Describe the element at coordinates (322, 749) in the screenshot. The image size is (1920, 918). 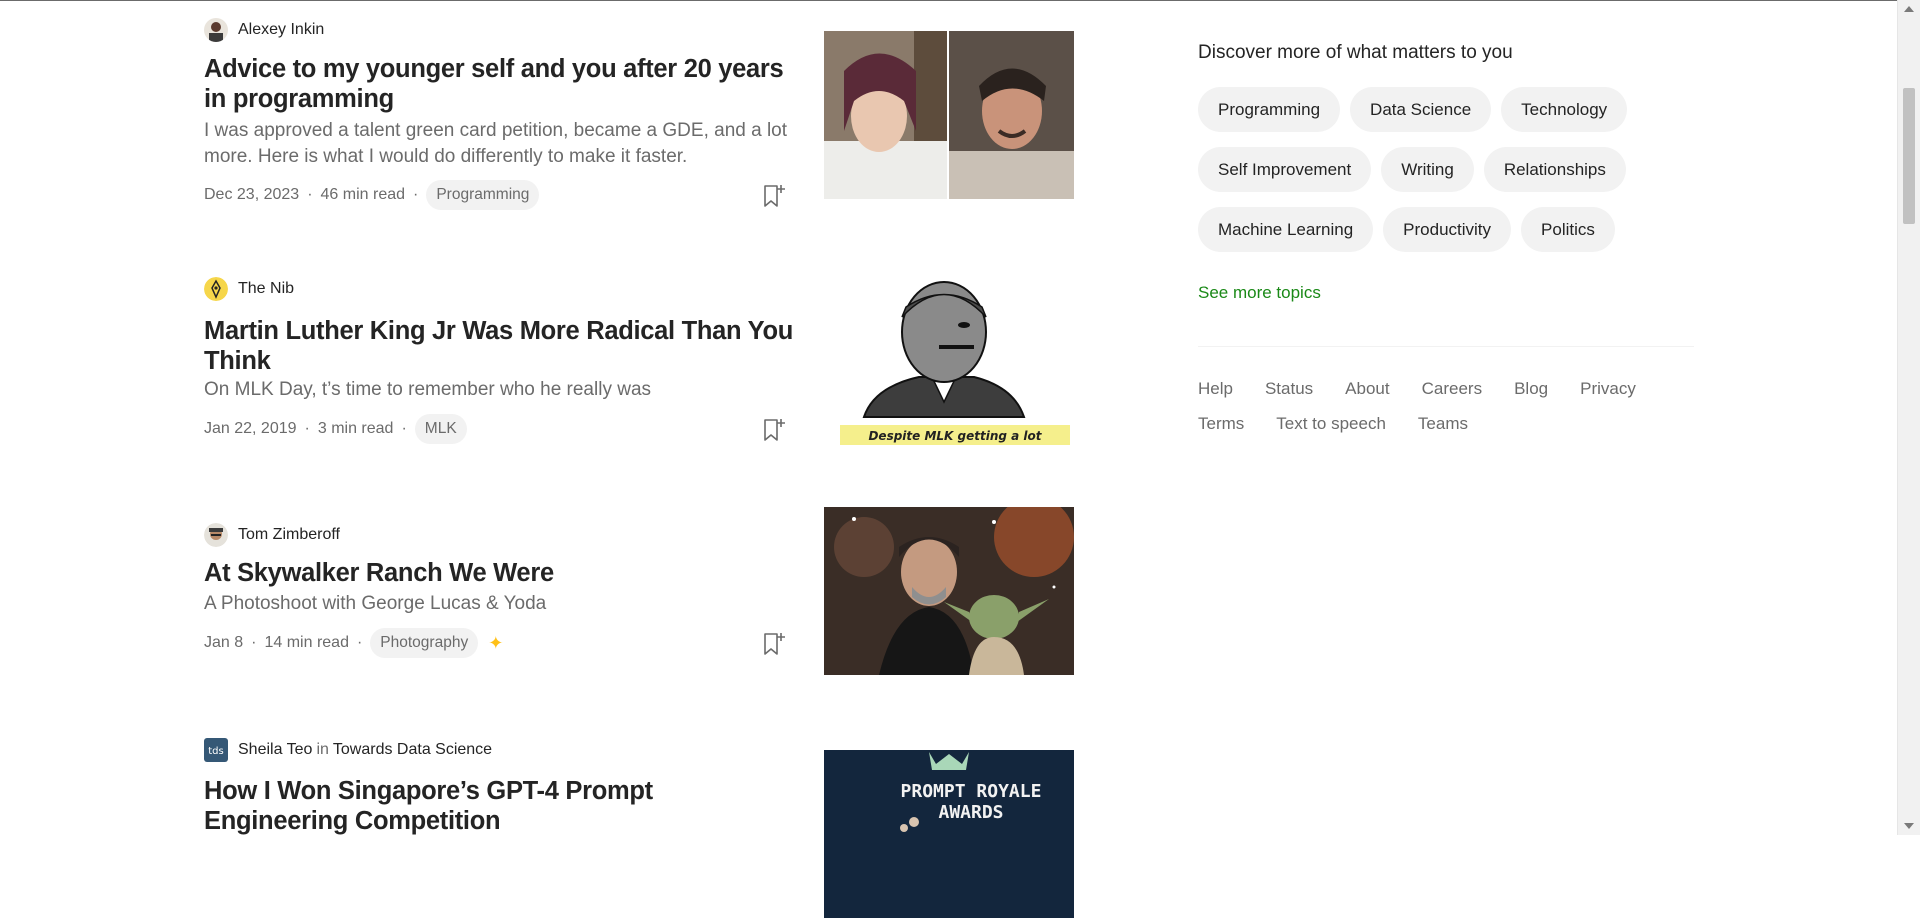
I see `in-word: in` at that location.